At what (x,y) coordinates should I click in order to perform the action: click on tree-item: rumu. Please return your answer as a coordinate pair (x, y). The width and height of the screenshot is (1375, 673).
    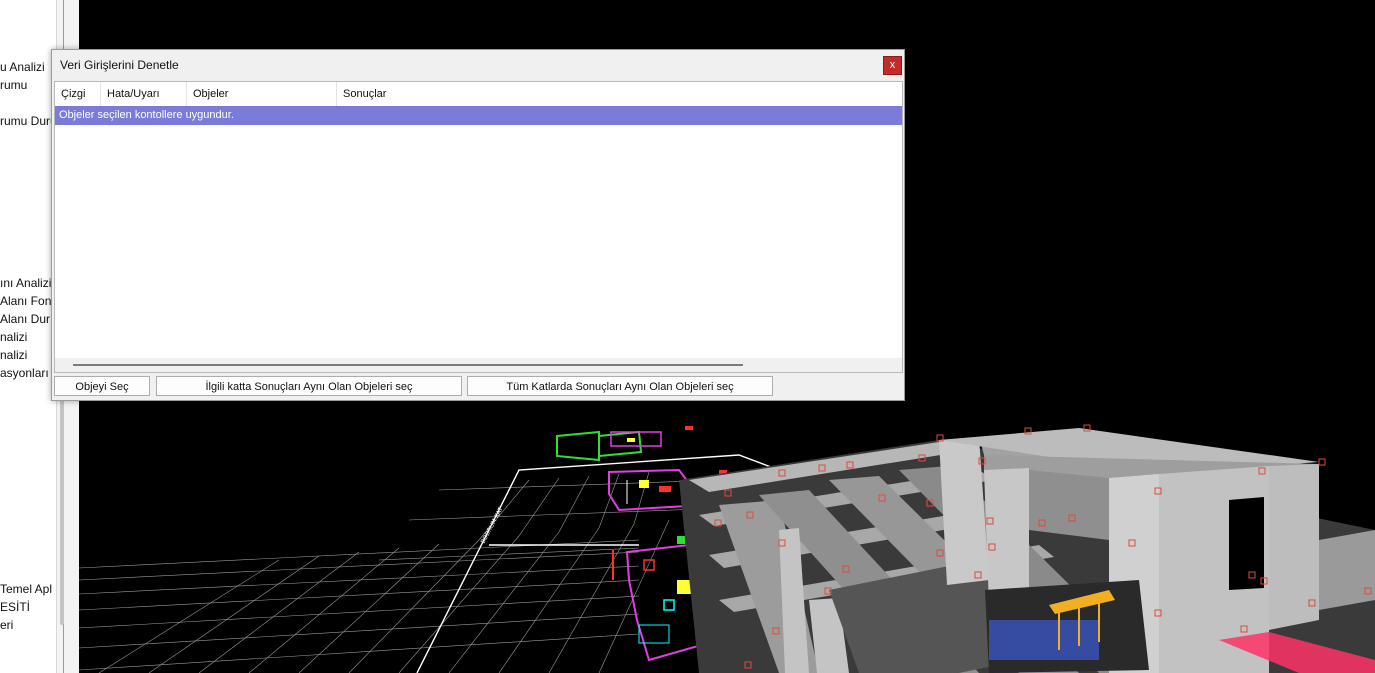
    Looking at the image, I should click on (13, 85).